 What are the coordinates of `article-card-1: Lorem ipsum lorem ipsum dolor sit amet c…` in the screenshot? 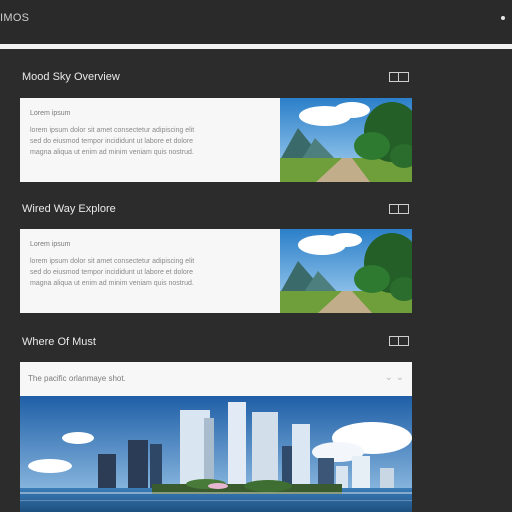 It's located at (216, 140).